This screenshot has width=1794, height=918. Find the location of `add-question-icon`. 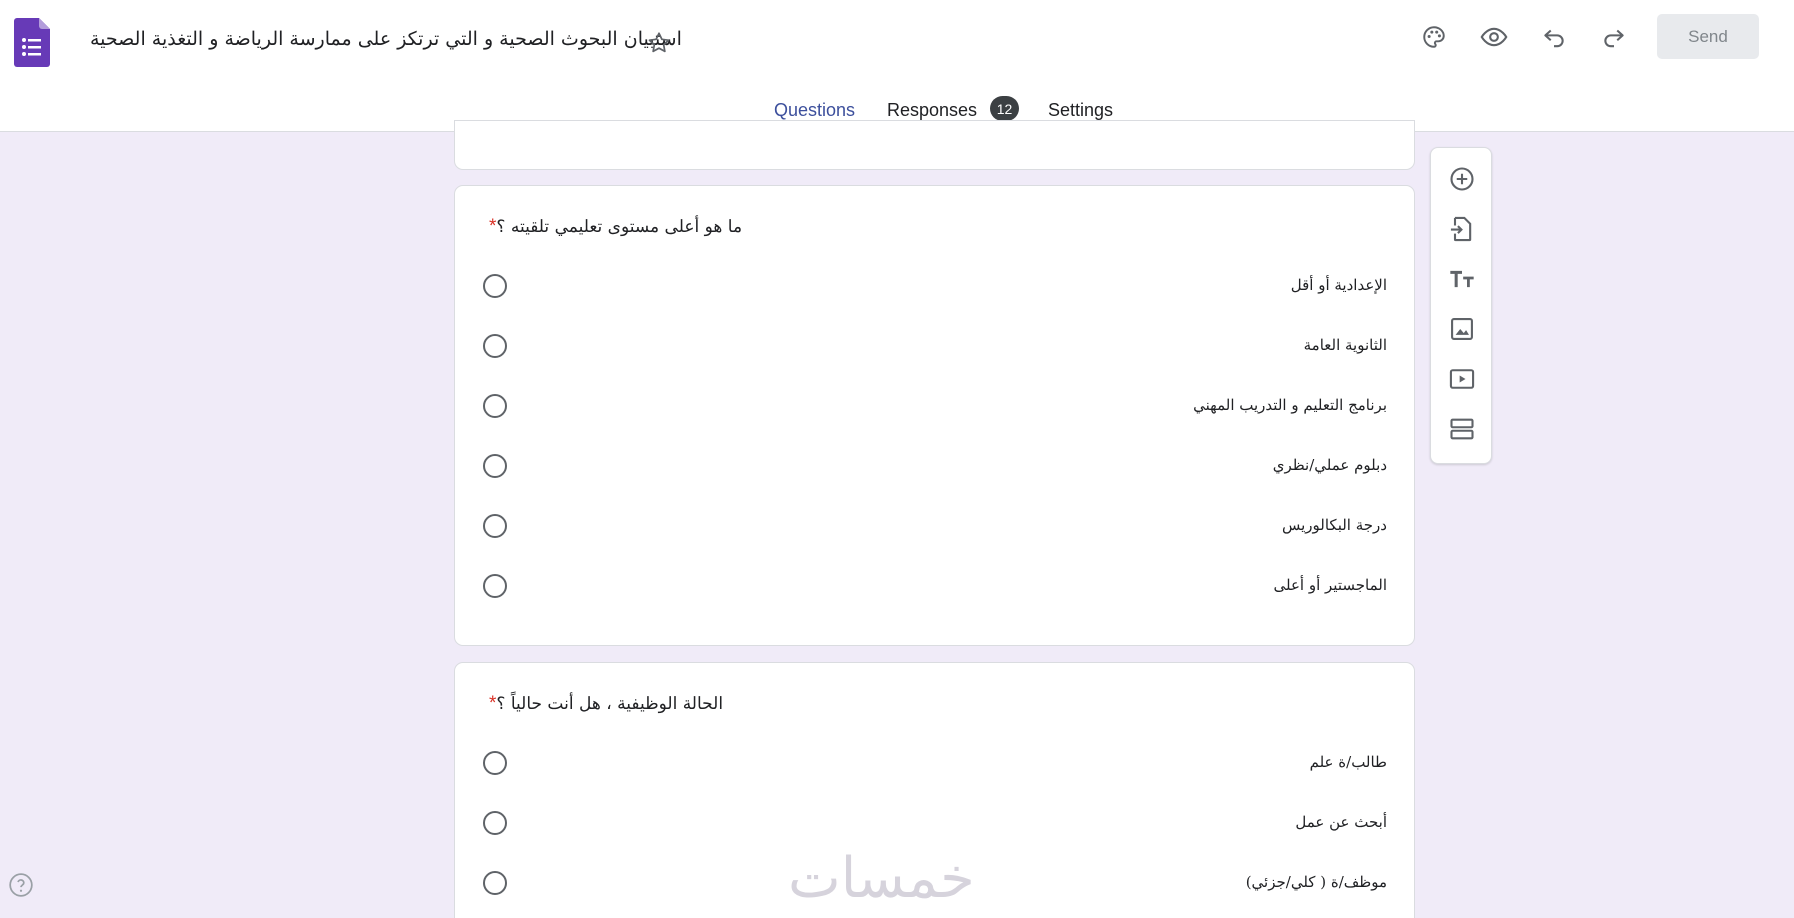

add-question-icon is located at coordinates (1462, 179).